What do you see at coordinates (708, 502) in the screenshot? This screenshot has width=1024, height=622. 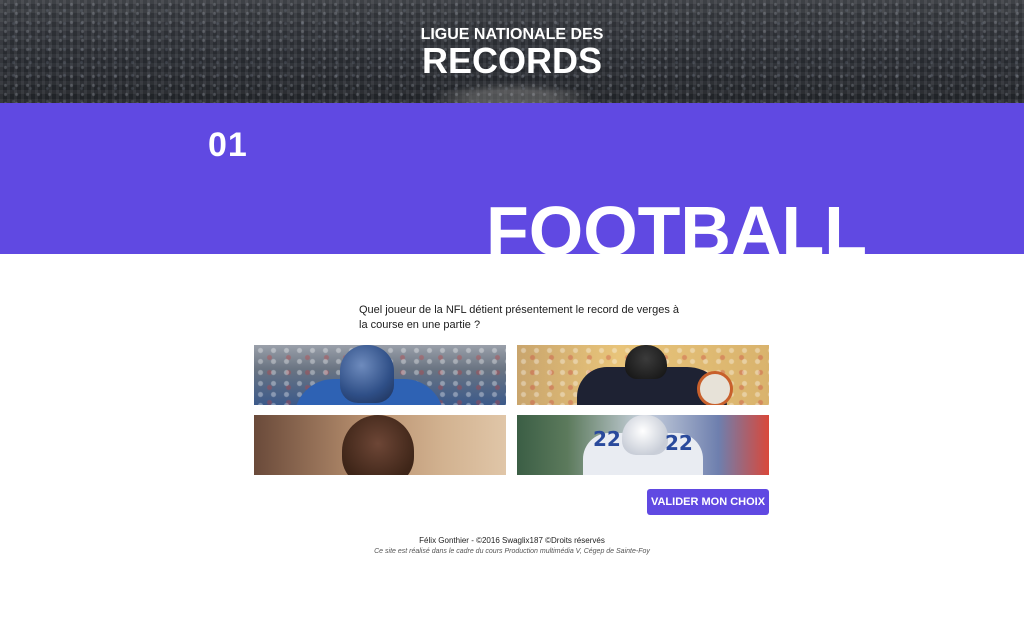 I see `submit-choice-button: VALIDER MON CHOIX` at bounding box center [708, 502].